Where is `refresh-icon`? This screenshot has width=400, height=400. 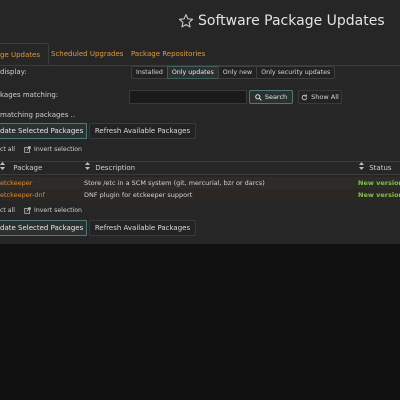 refresh-icon is located at coordinates (304, 97).